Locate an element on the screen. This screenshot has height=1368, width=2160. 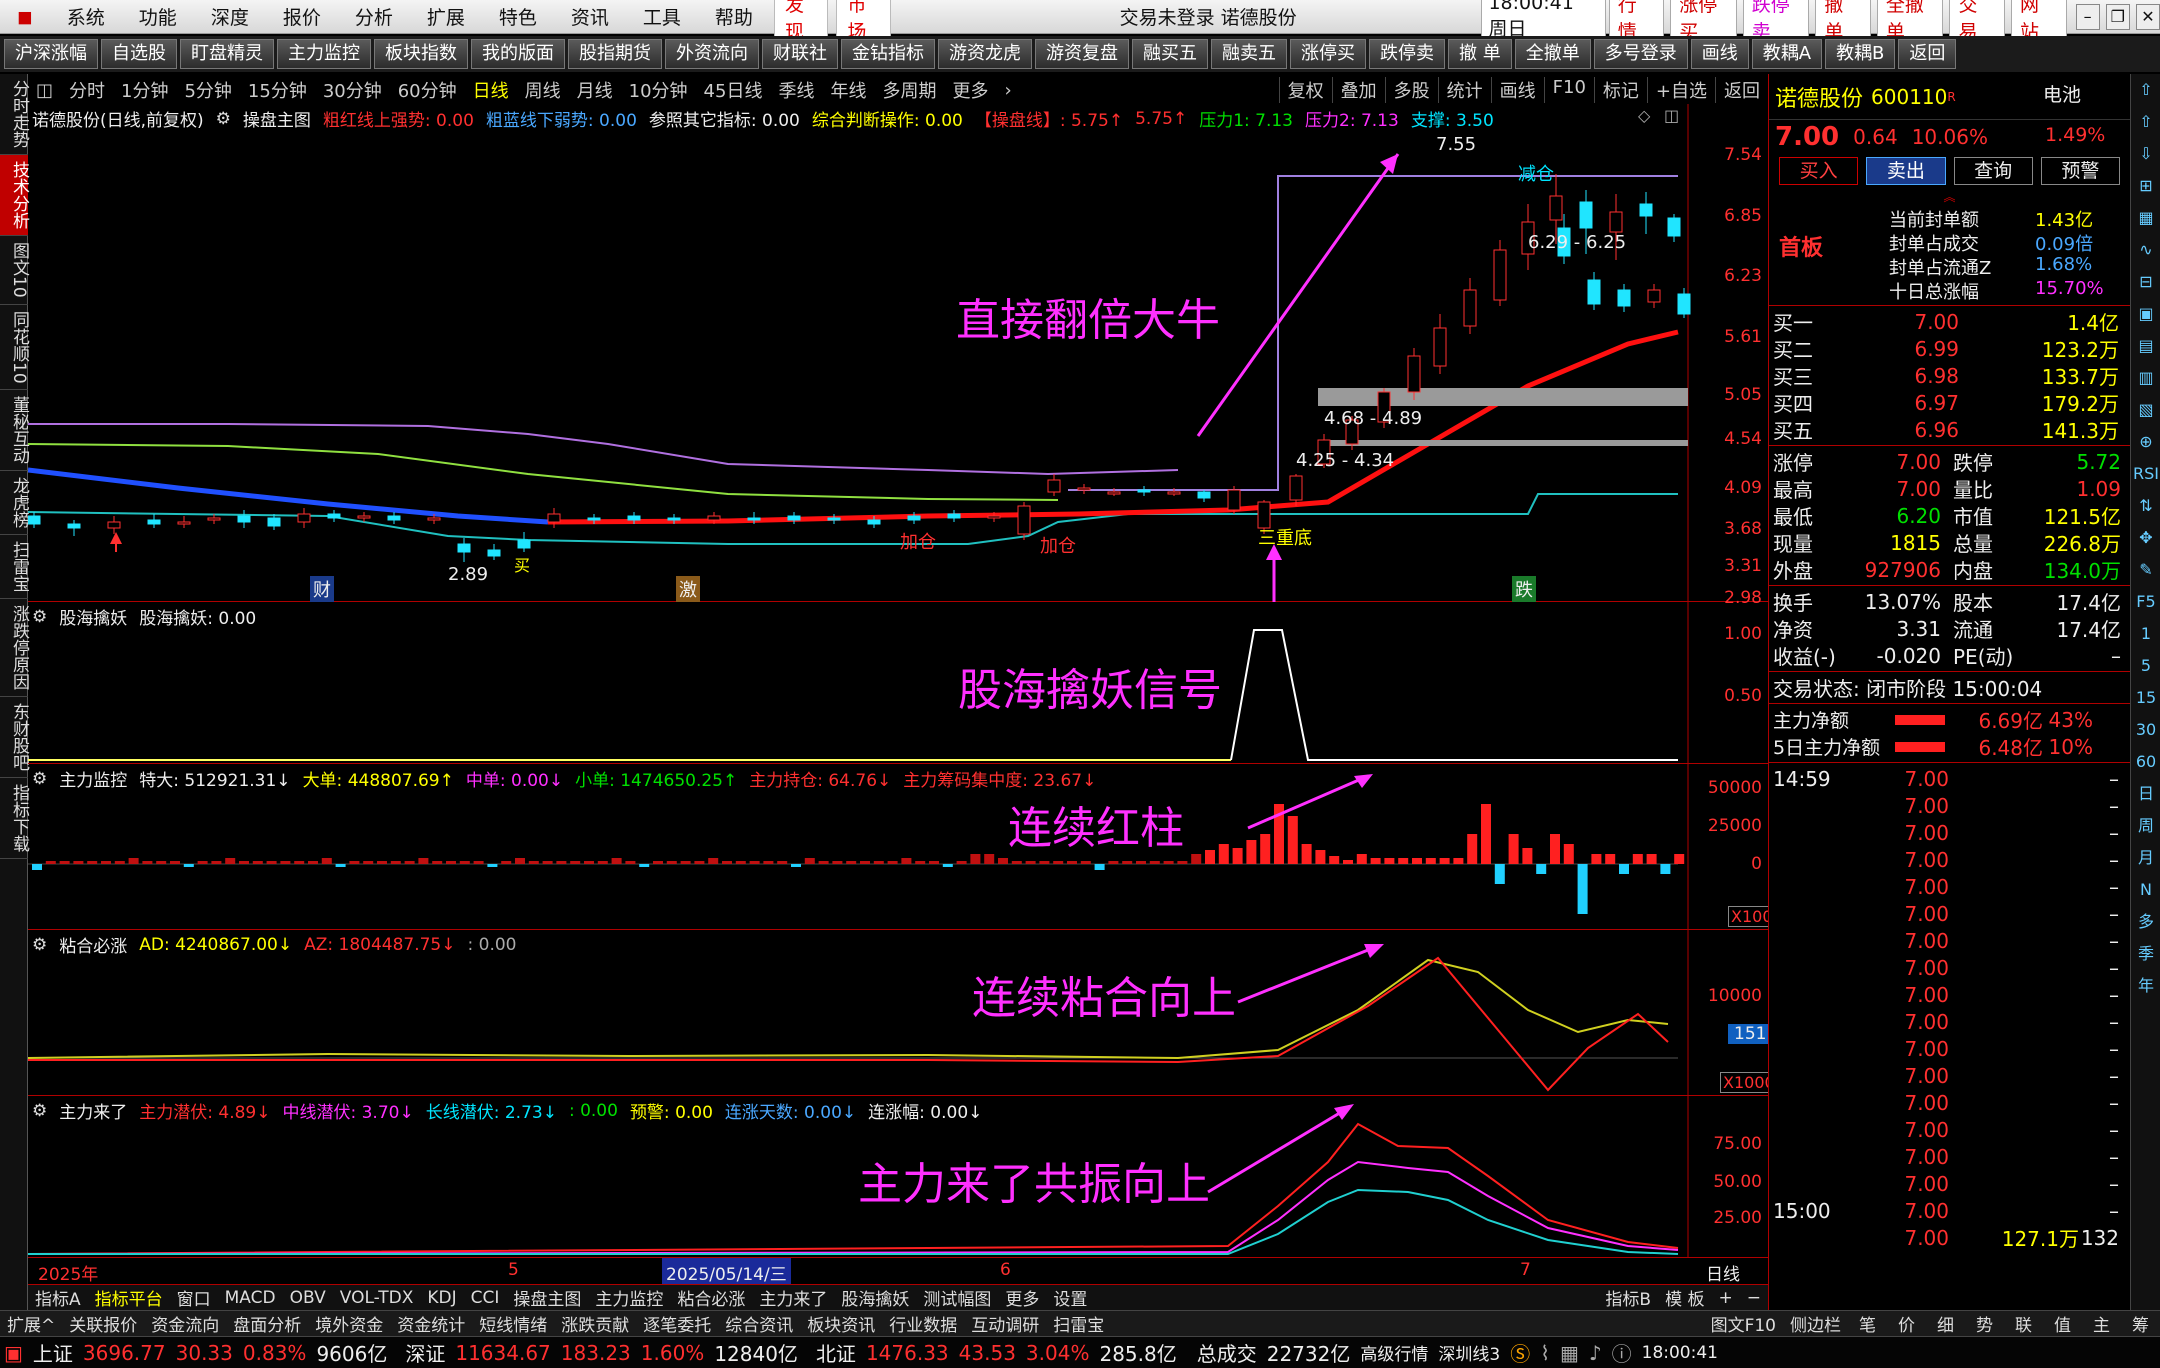
detail-tab: 势 is located at coordinates (1984, 1323).